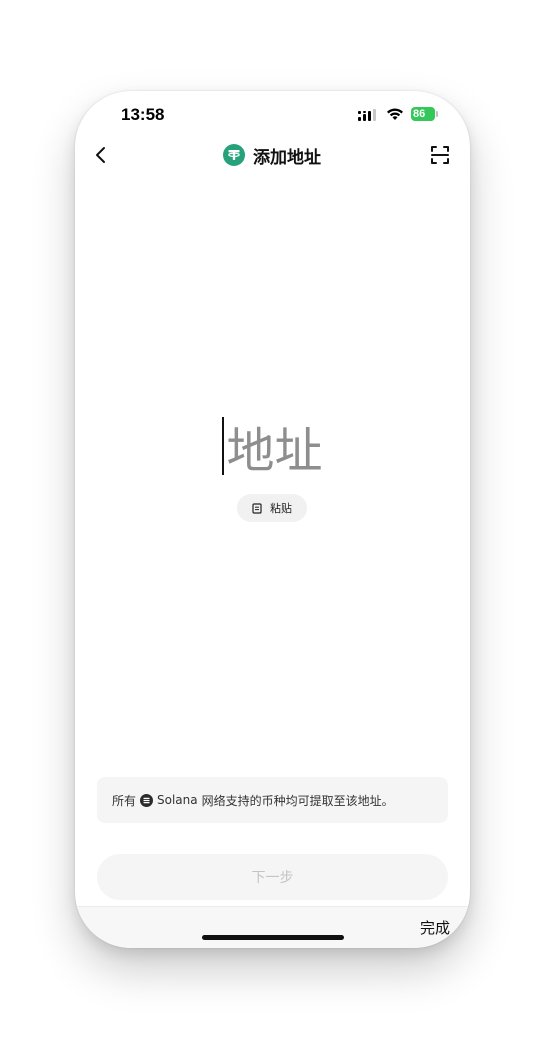 This screenshot has height=1044, width=545. I want to click on header-title-group: 添加地址, so click(272, 155).